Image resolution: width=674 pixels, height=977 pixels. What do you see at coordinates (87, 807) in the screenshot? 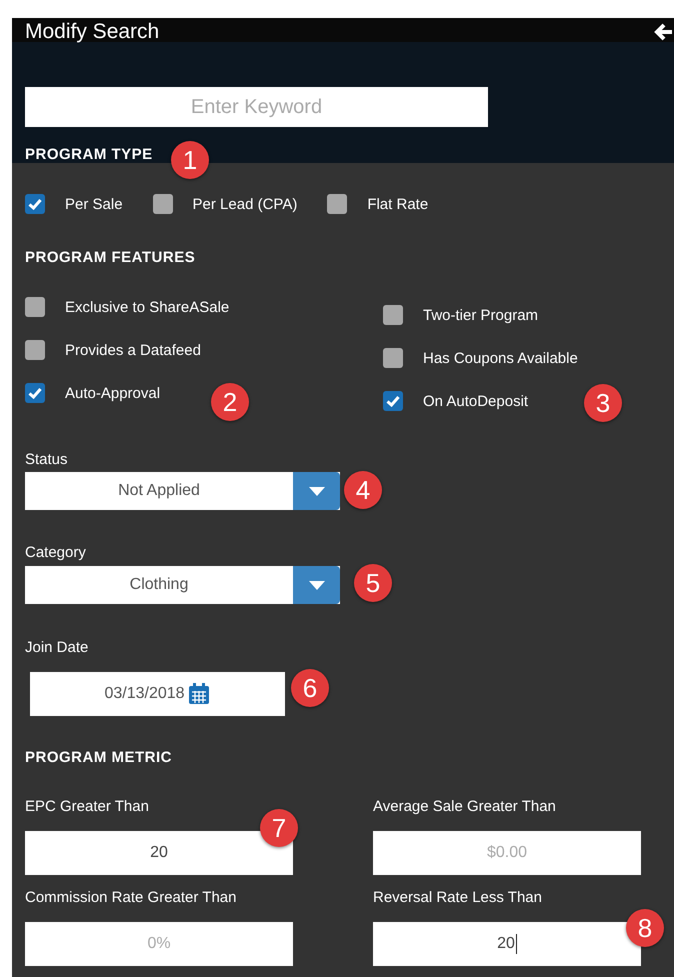
I see `field-label: EPC Greater Than` at bounding box center [87, 807].